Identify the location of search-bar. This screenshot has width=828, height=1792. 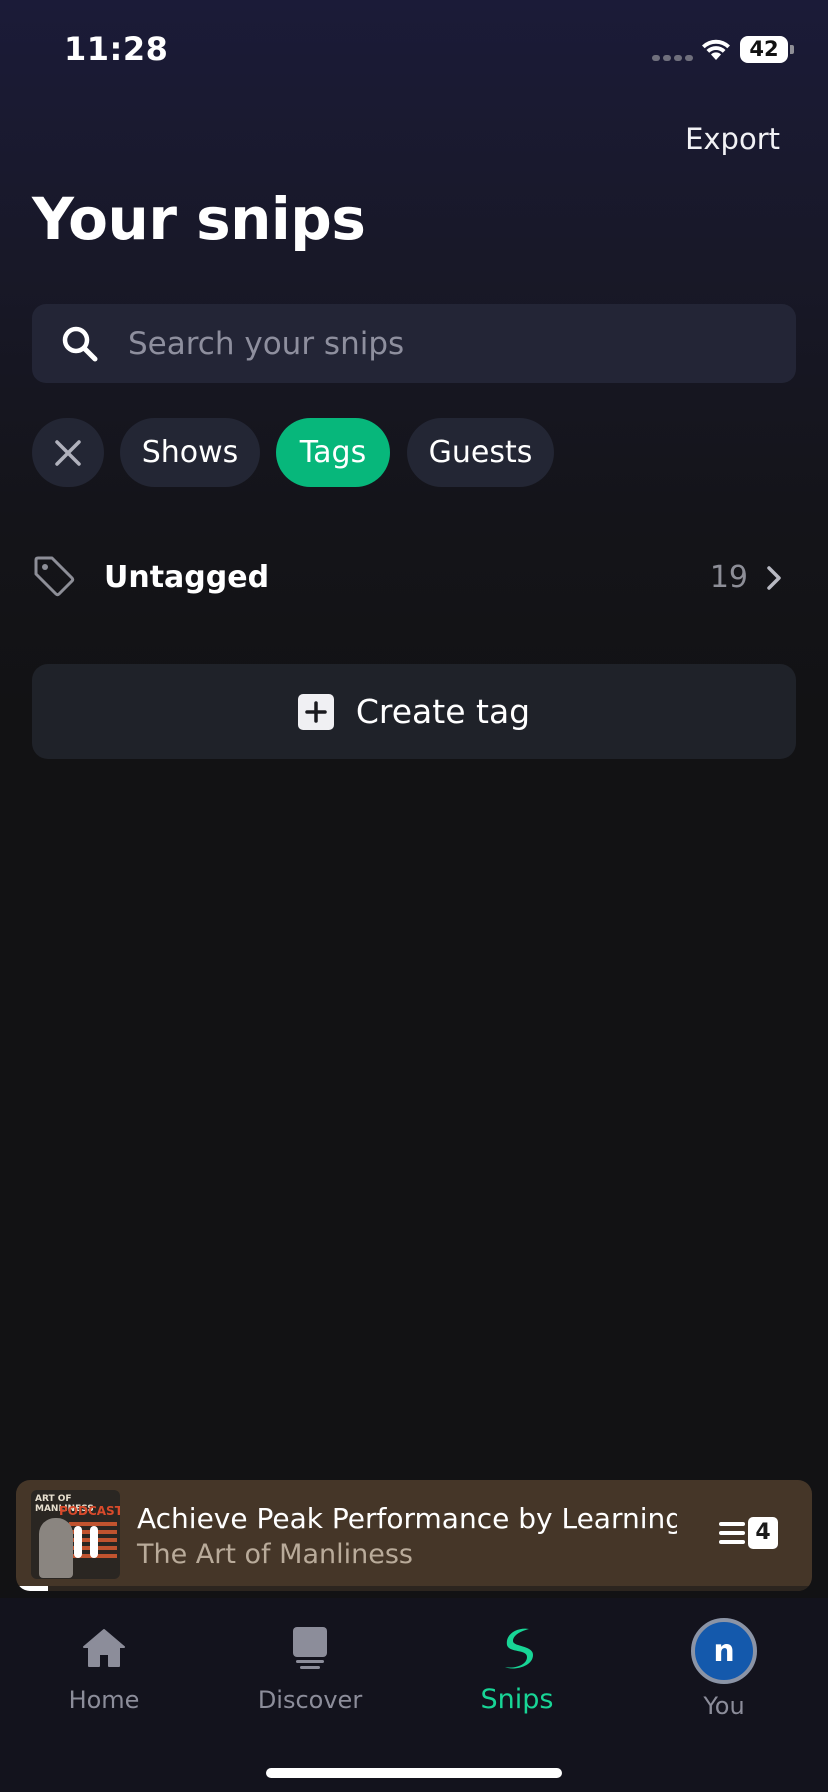
(414, 343).